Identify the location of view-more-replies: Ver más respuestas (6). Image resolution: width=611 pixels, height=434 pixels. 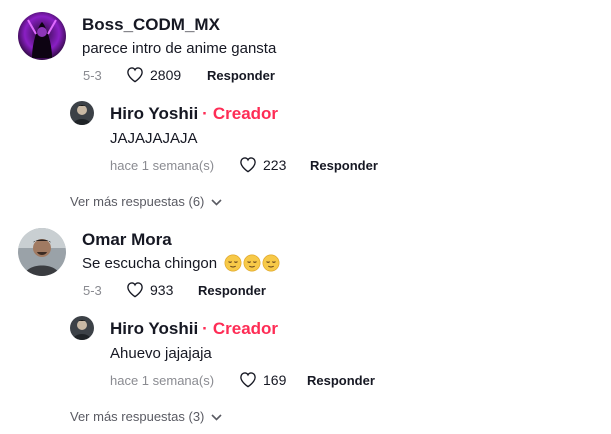
(146, 202).